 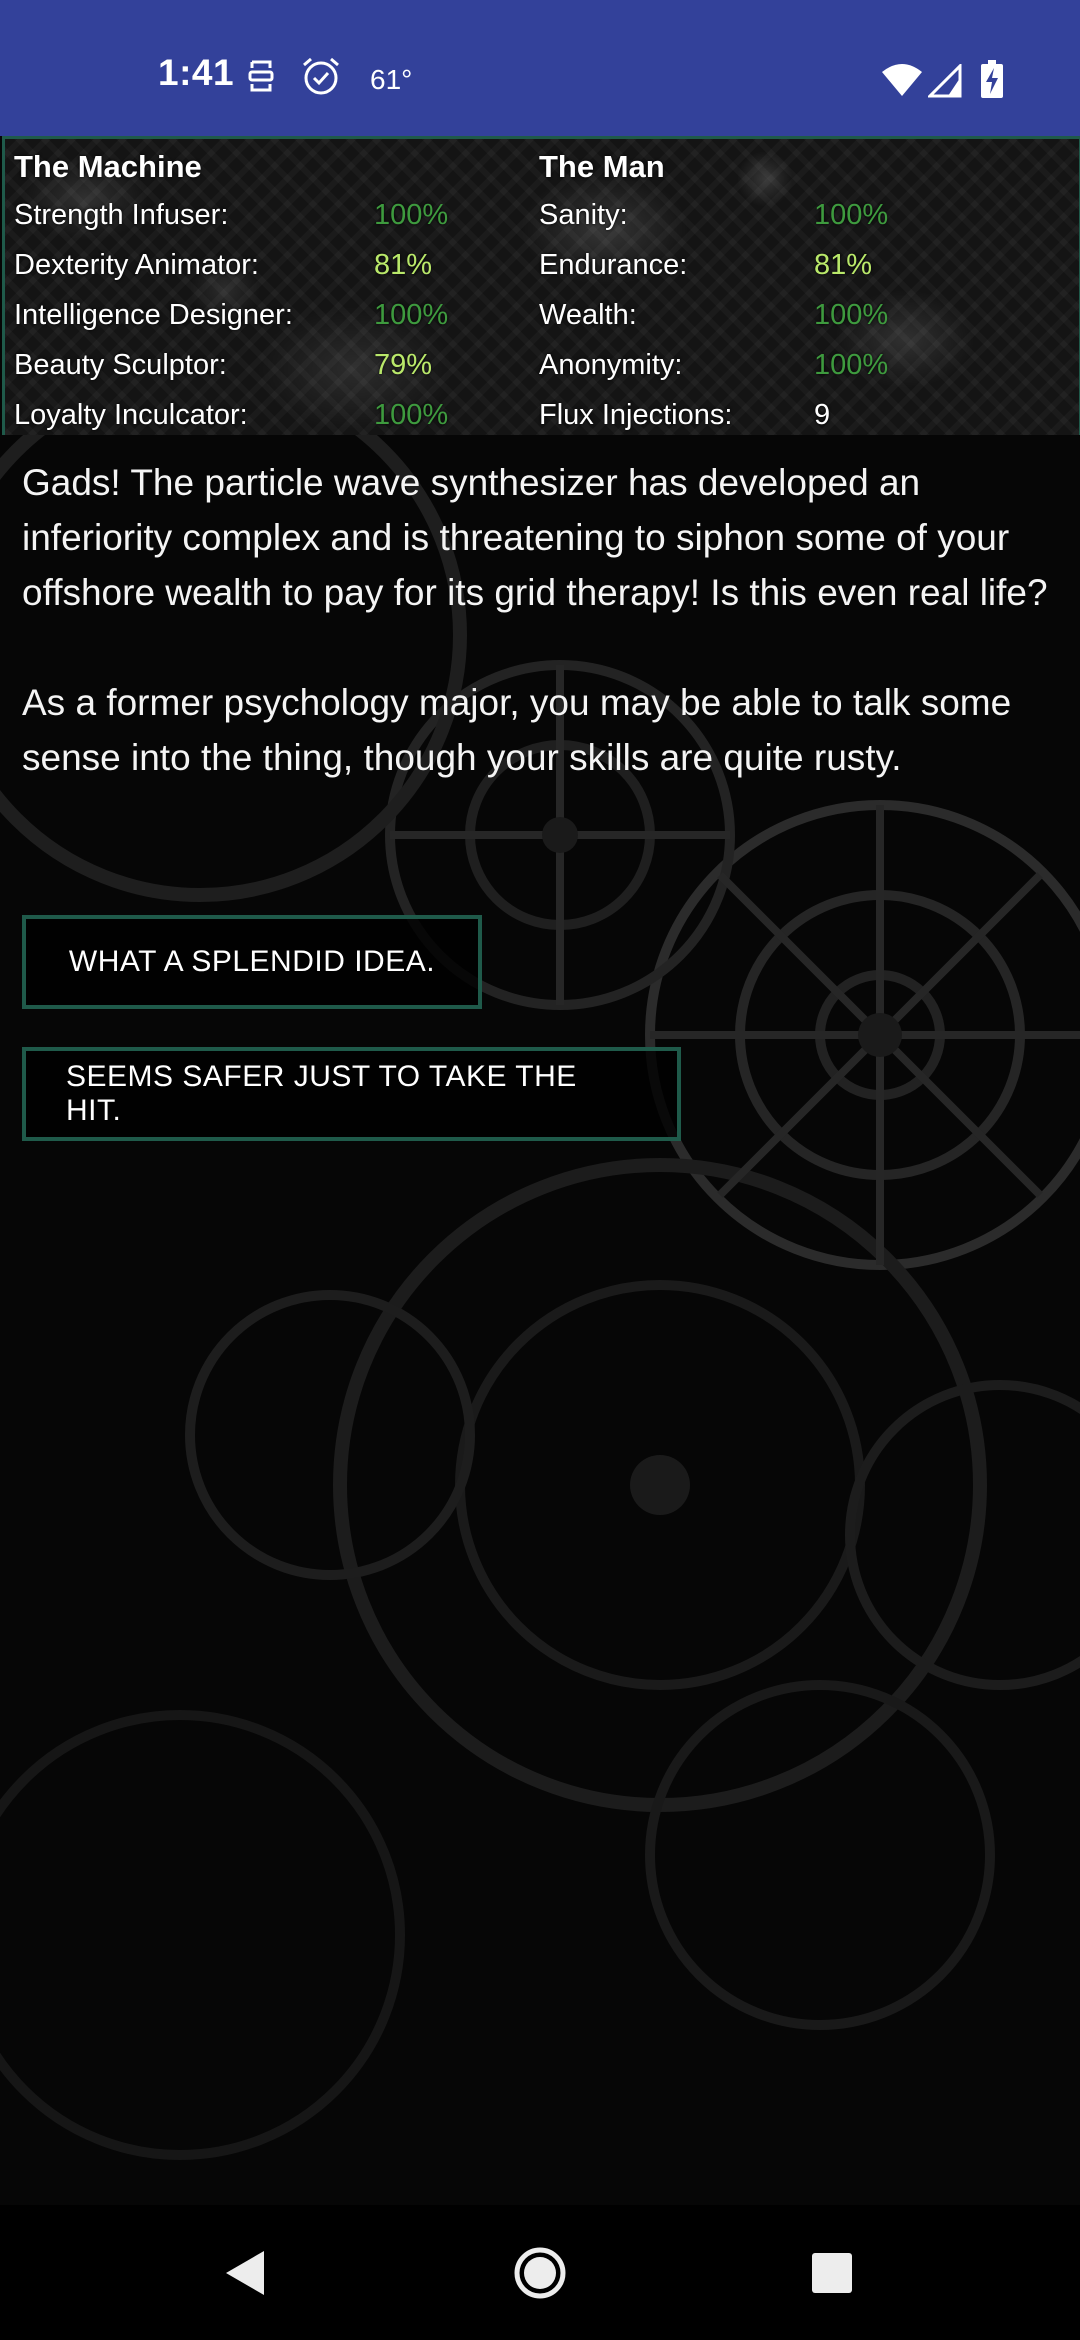 I want to click on choice-button-take-the-hit: SEEMS SAFER JUST TO TAKE THE HIT., so click(x=351, y=1094).